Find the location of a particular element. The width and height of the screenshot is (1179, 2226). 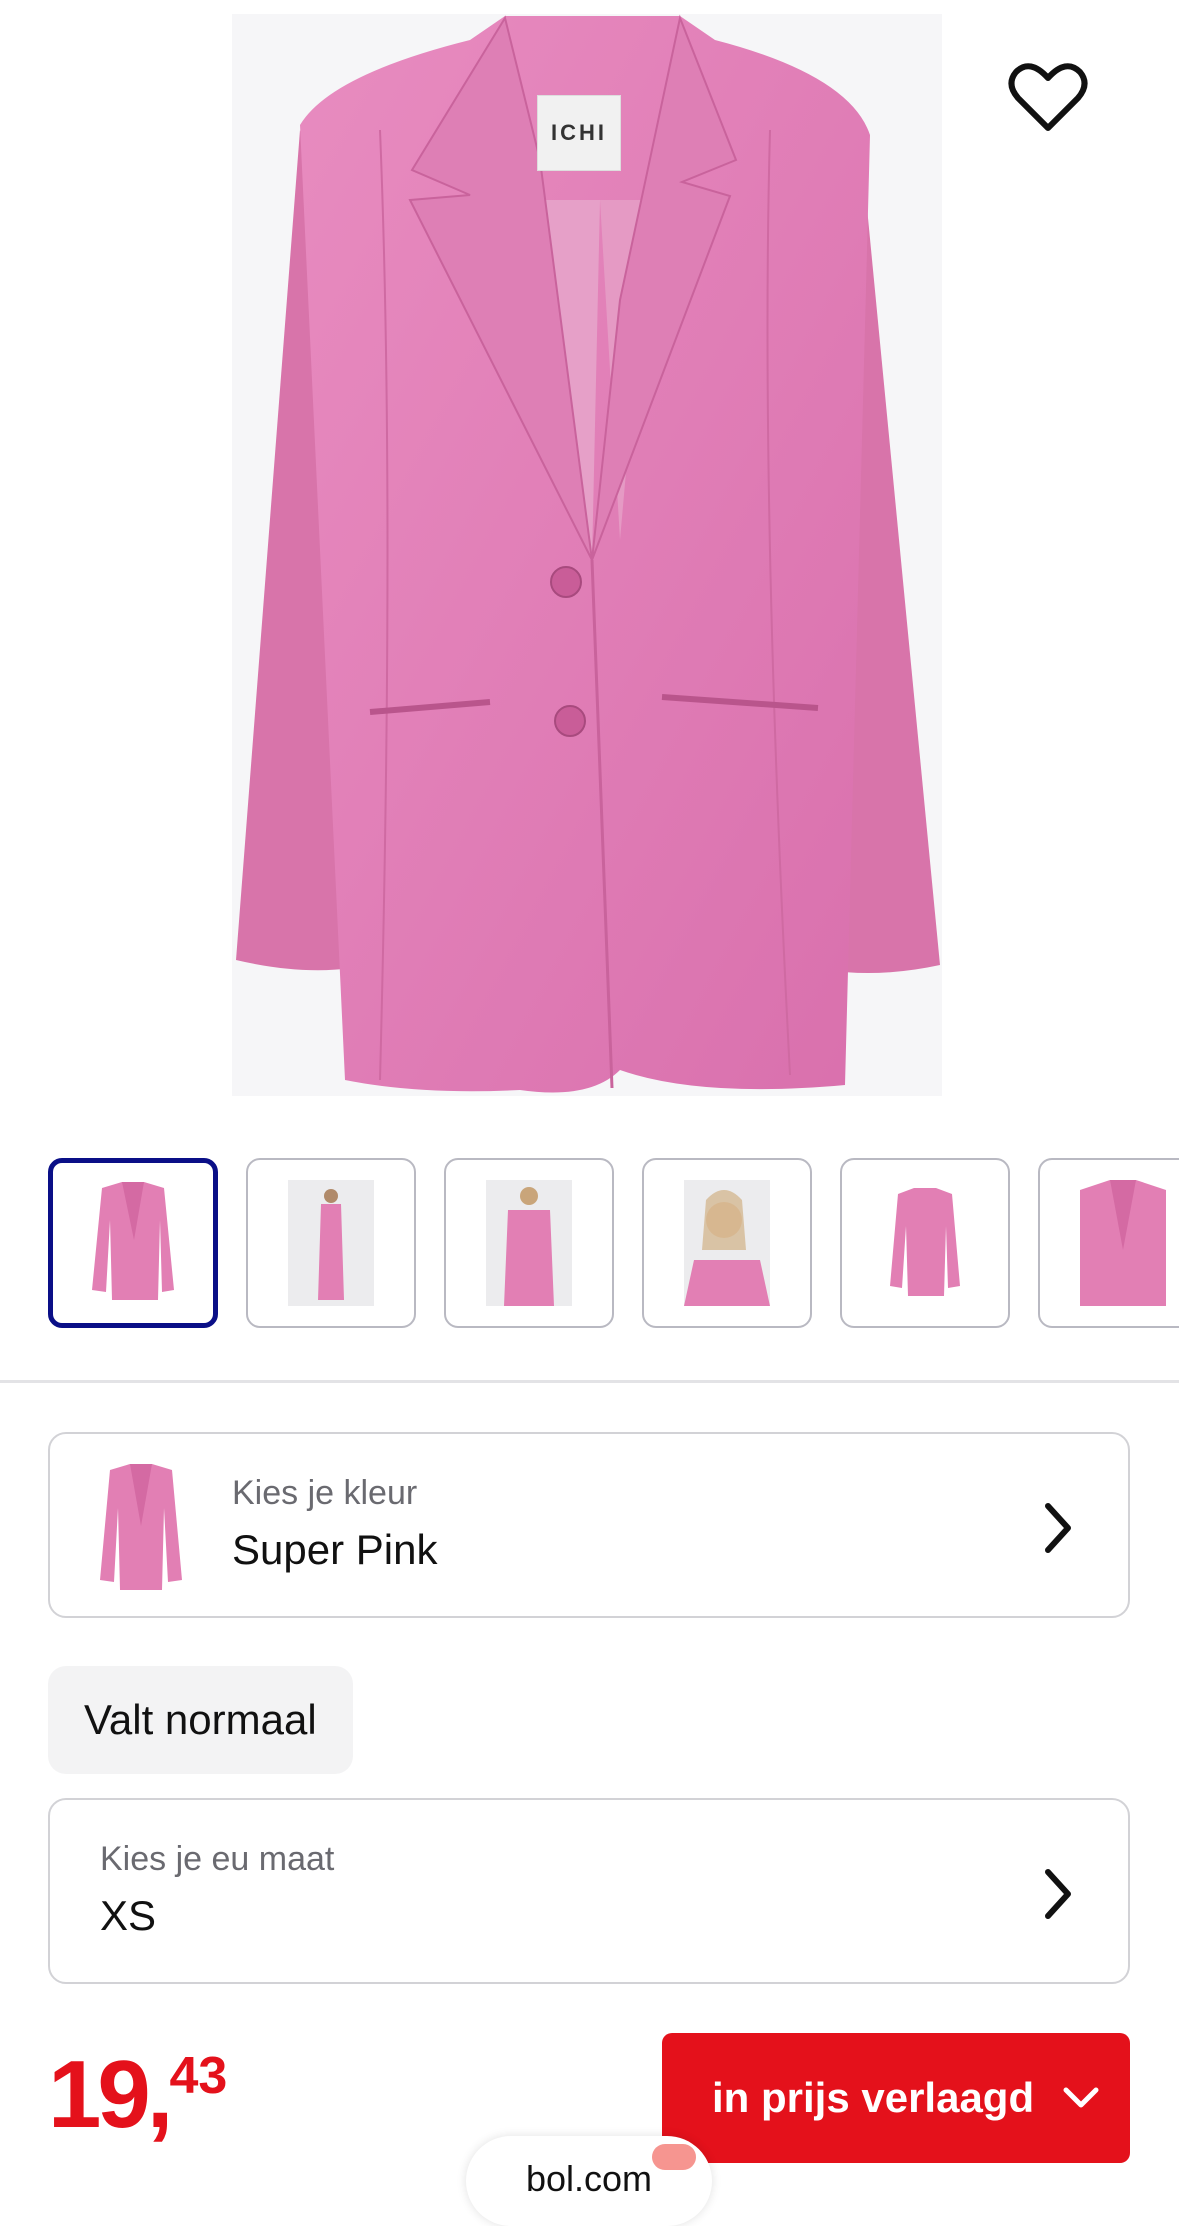

blazer-crop-thumbnail-icon is located at coordinates (1123, 1243).